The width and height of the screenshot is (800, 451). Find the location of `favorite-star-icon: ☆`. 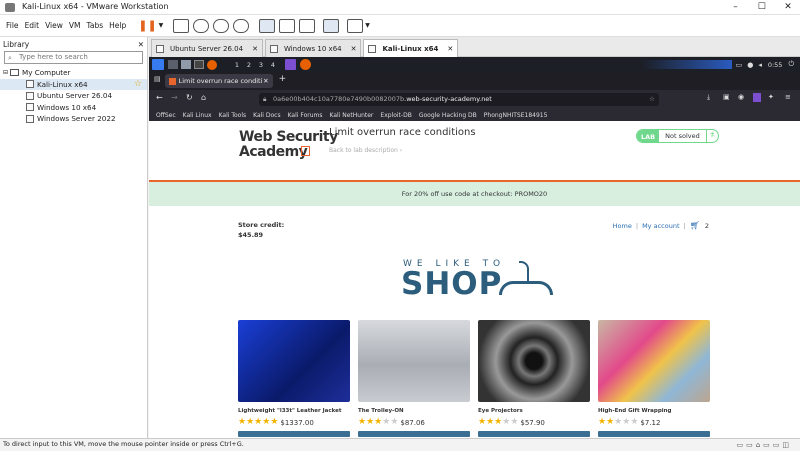

favorite-star-icon: ☆ is located at coordinates (138, 84).